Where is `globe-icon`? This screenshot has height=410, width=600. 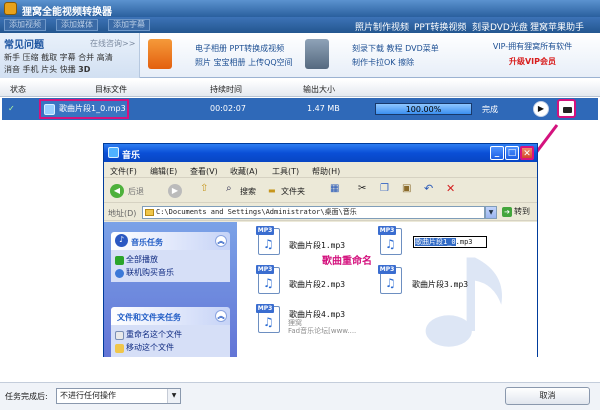 globe-icon is located at coordinates (119, 273).